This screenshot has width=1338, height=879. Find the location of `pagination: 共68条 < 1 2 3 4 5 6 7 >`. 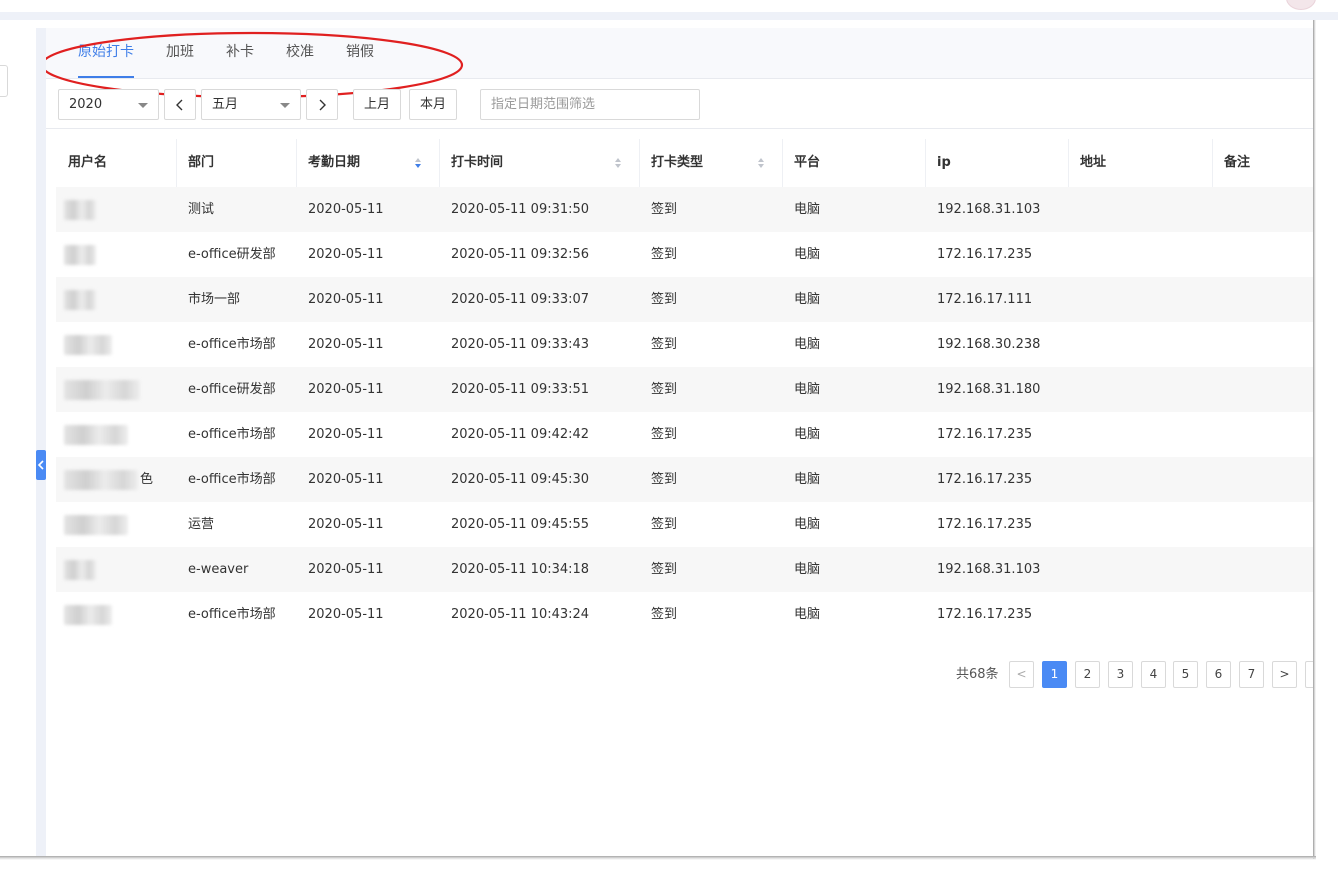

pagination: 共68条 < 1 2 3 4 5 6 7 > is located at coordinates (679, 675).